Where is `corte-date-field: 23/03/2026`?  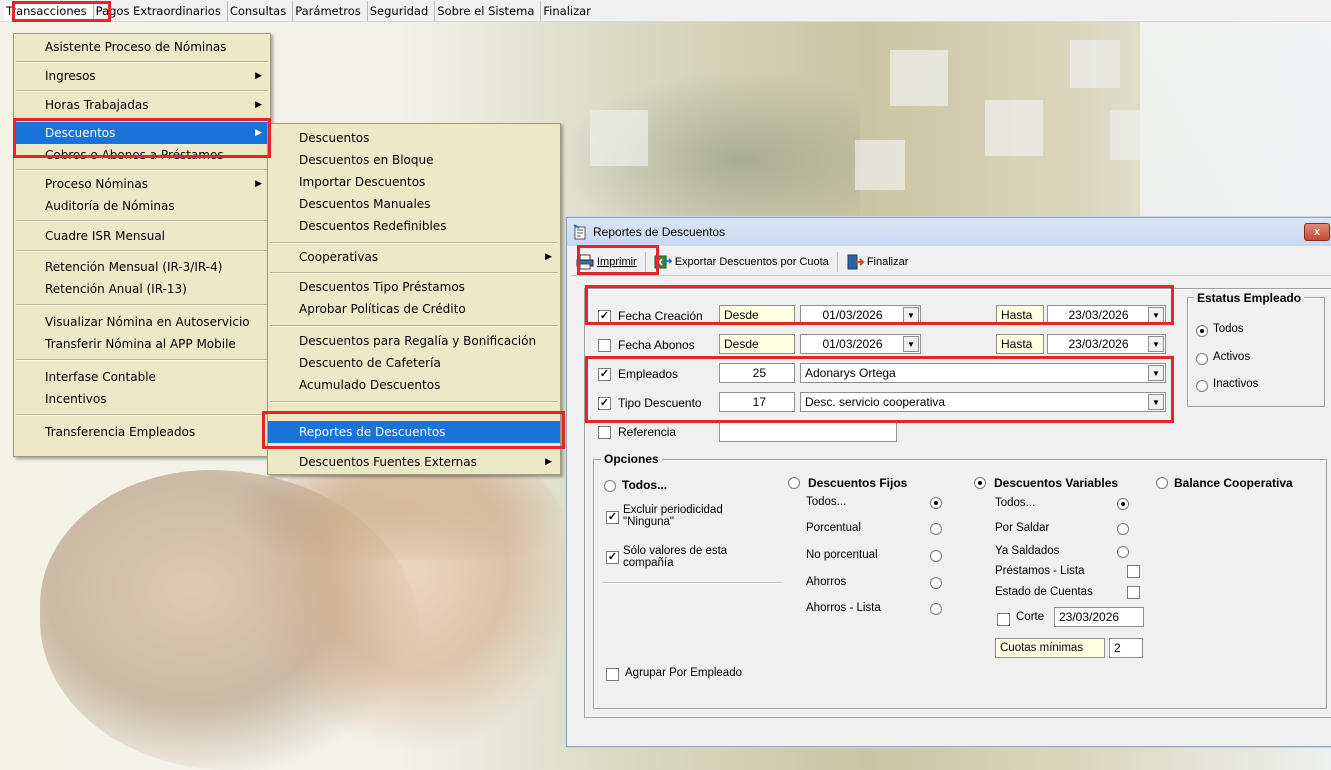 corte-date-field: 23/03/2026 is located at coordinates (1099, 617).